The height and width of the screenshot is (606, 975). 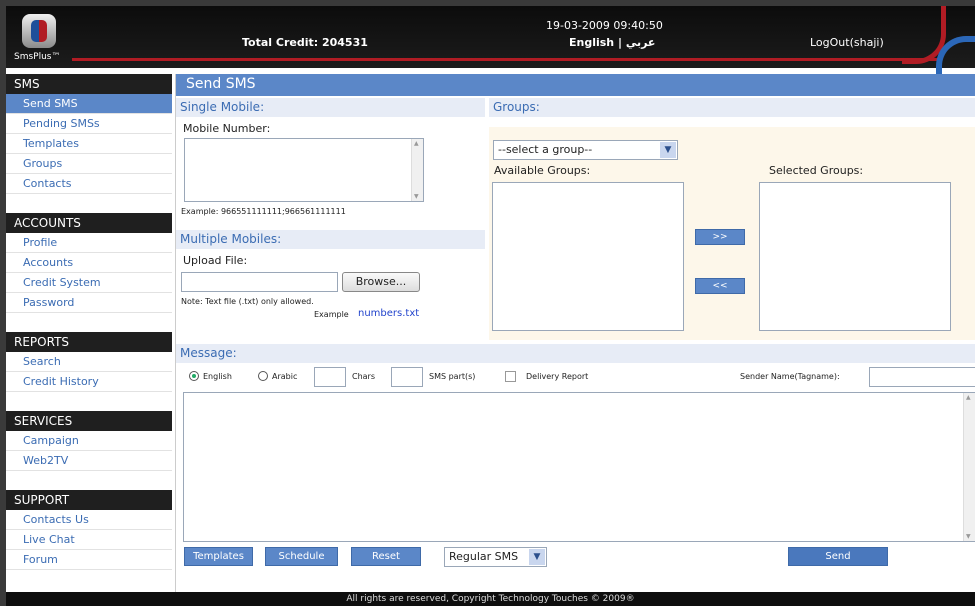 What do you see at coordinates (89, 441) in the screenshot?
I see `sidebar-item-campaign: Campaign` at bounding box center [89, 441].